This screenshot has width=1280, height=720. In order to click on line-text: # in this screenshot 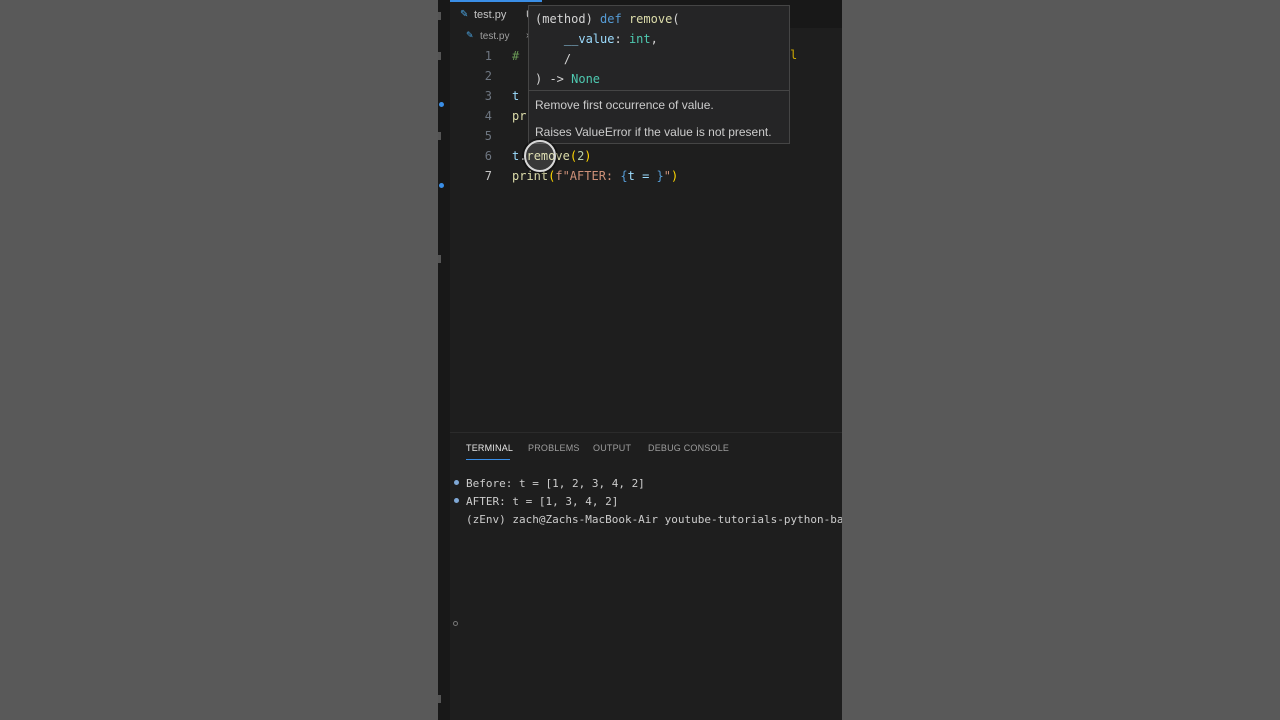, I will do `click(515, 56)`.